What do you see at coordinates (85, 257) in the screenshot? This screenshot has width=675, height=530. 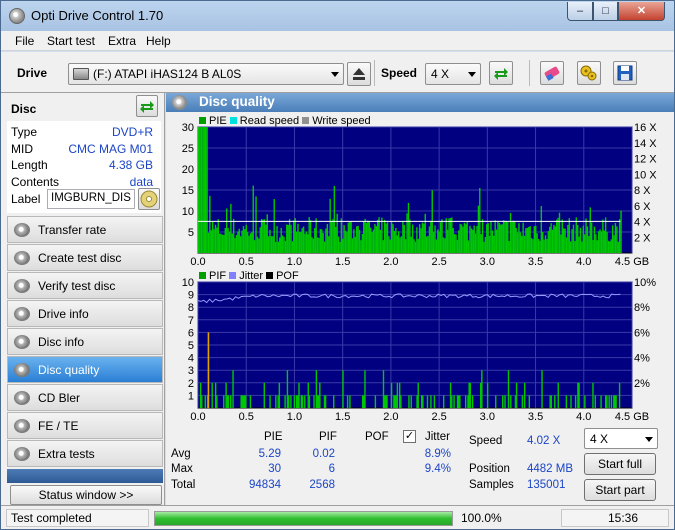 I see `nav-item-create-test-disc: Create test disc` at bounding box center [85, 257].